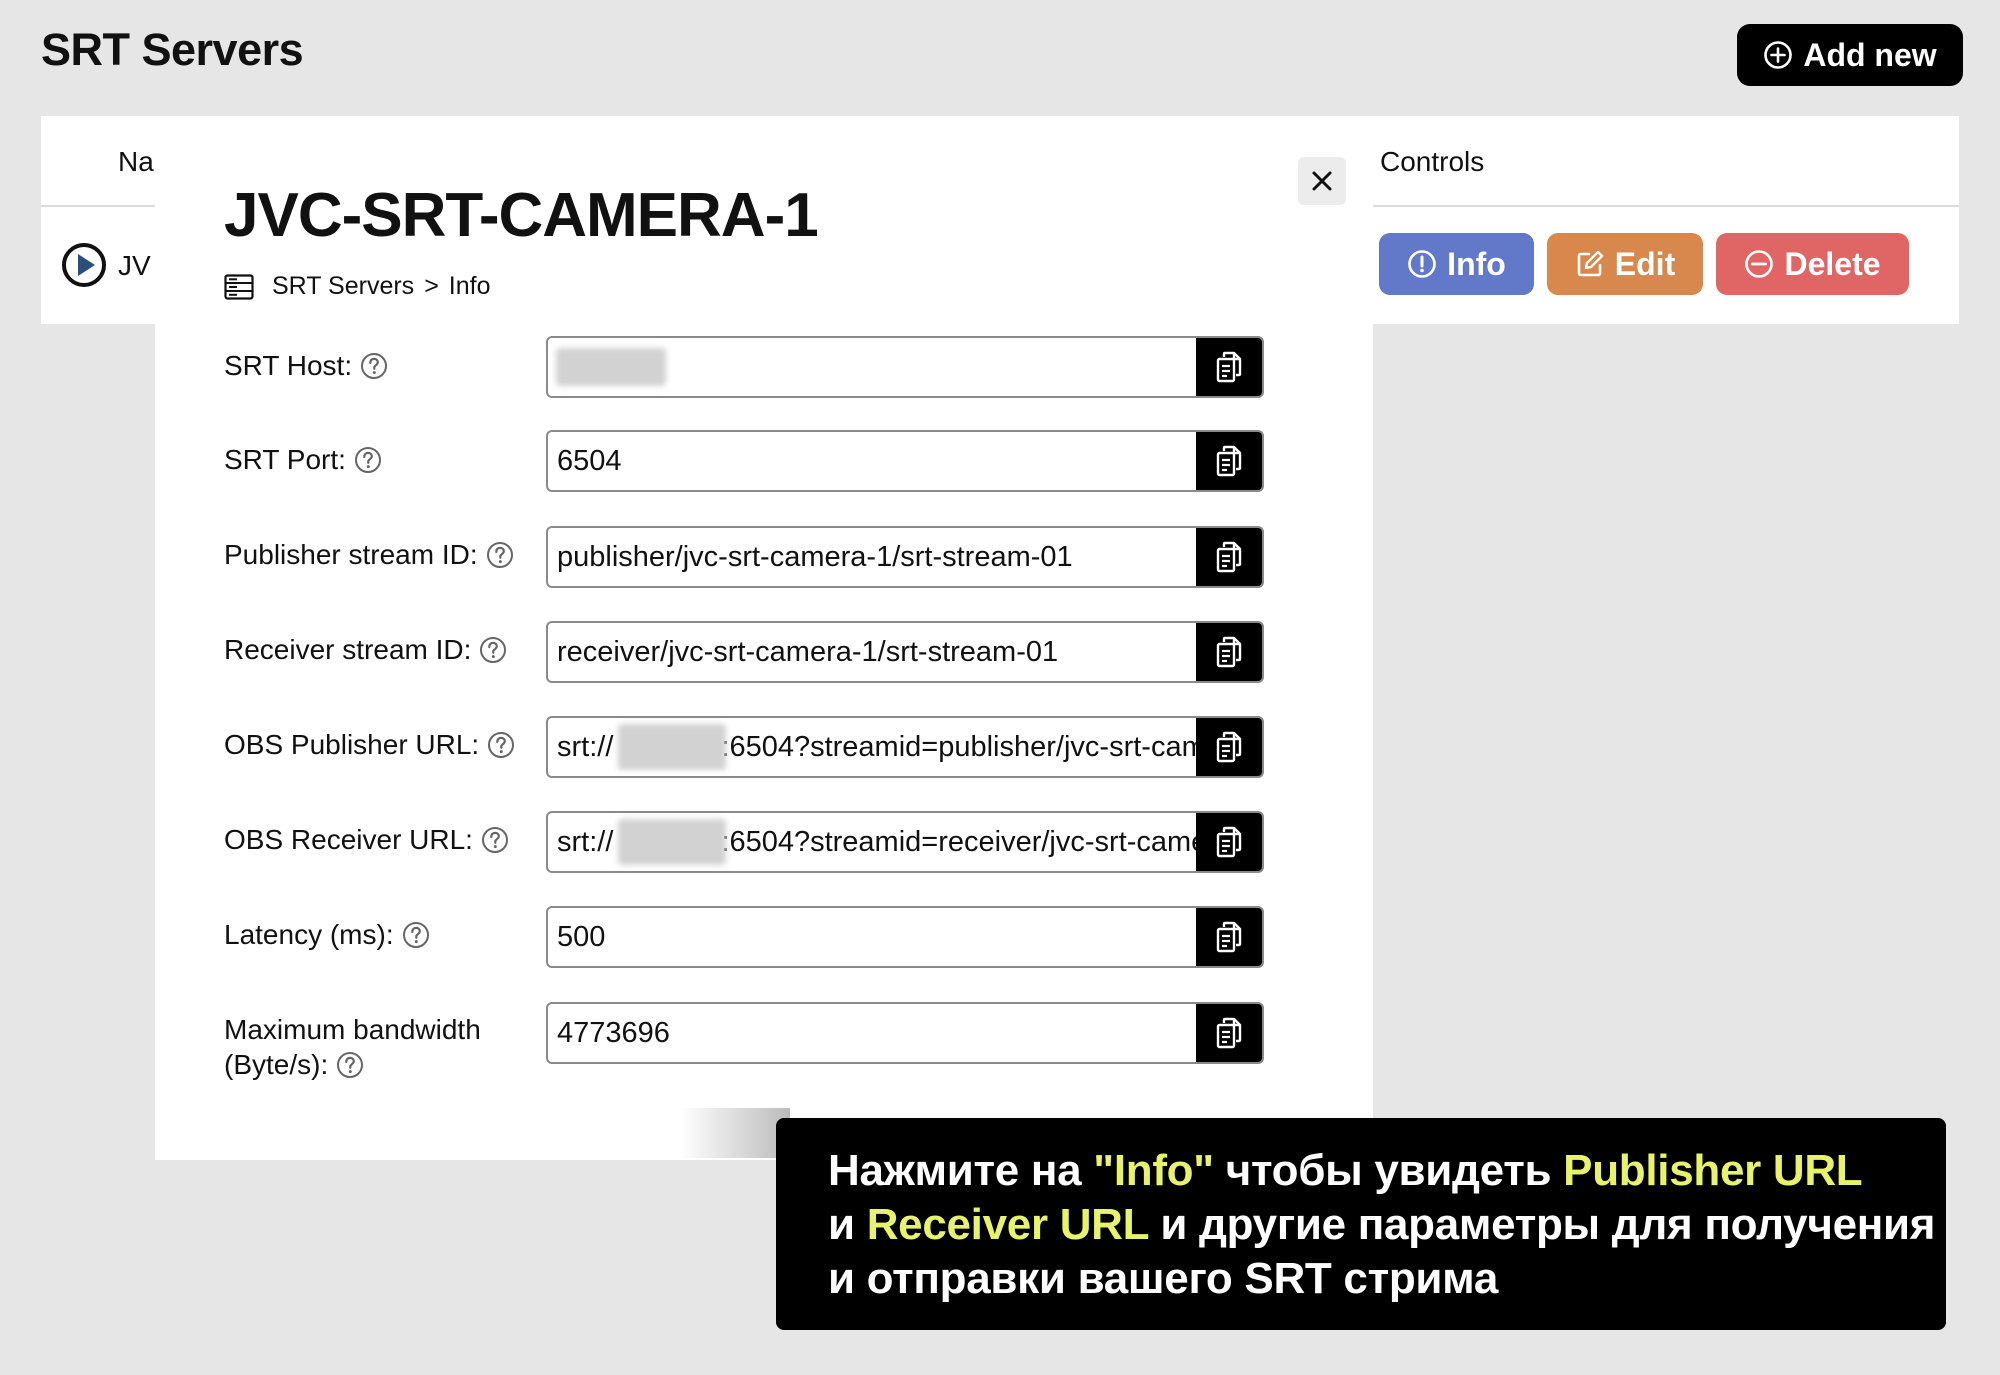 Image resolution: width=2000 pixels, height=1375 pixels. I want to click on max-bandwidth-field, so click(905, 1033).